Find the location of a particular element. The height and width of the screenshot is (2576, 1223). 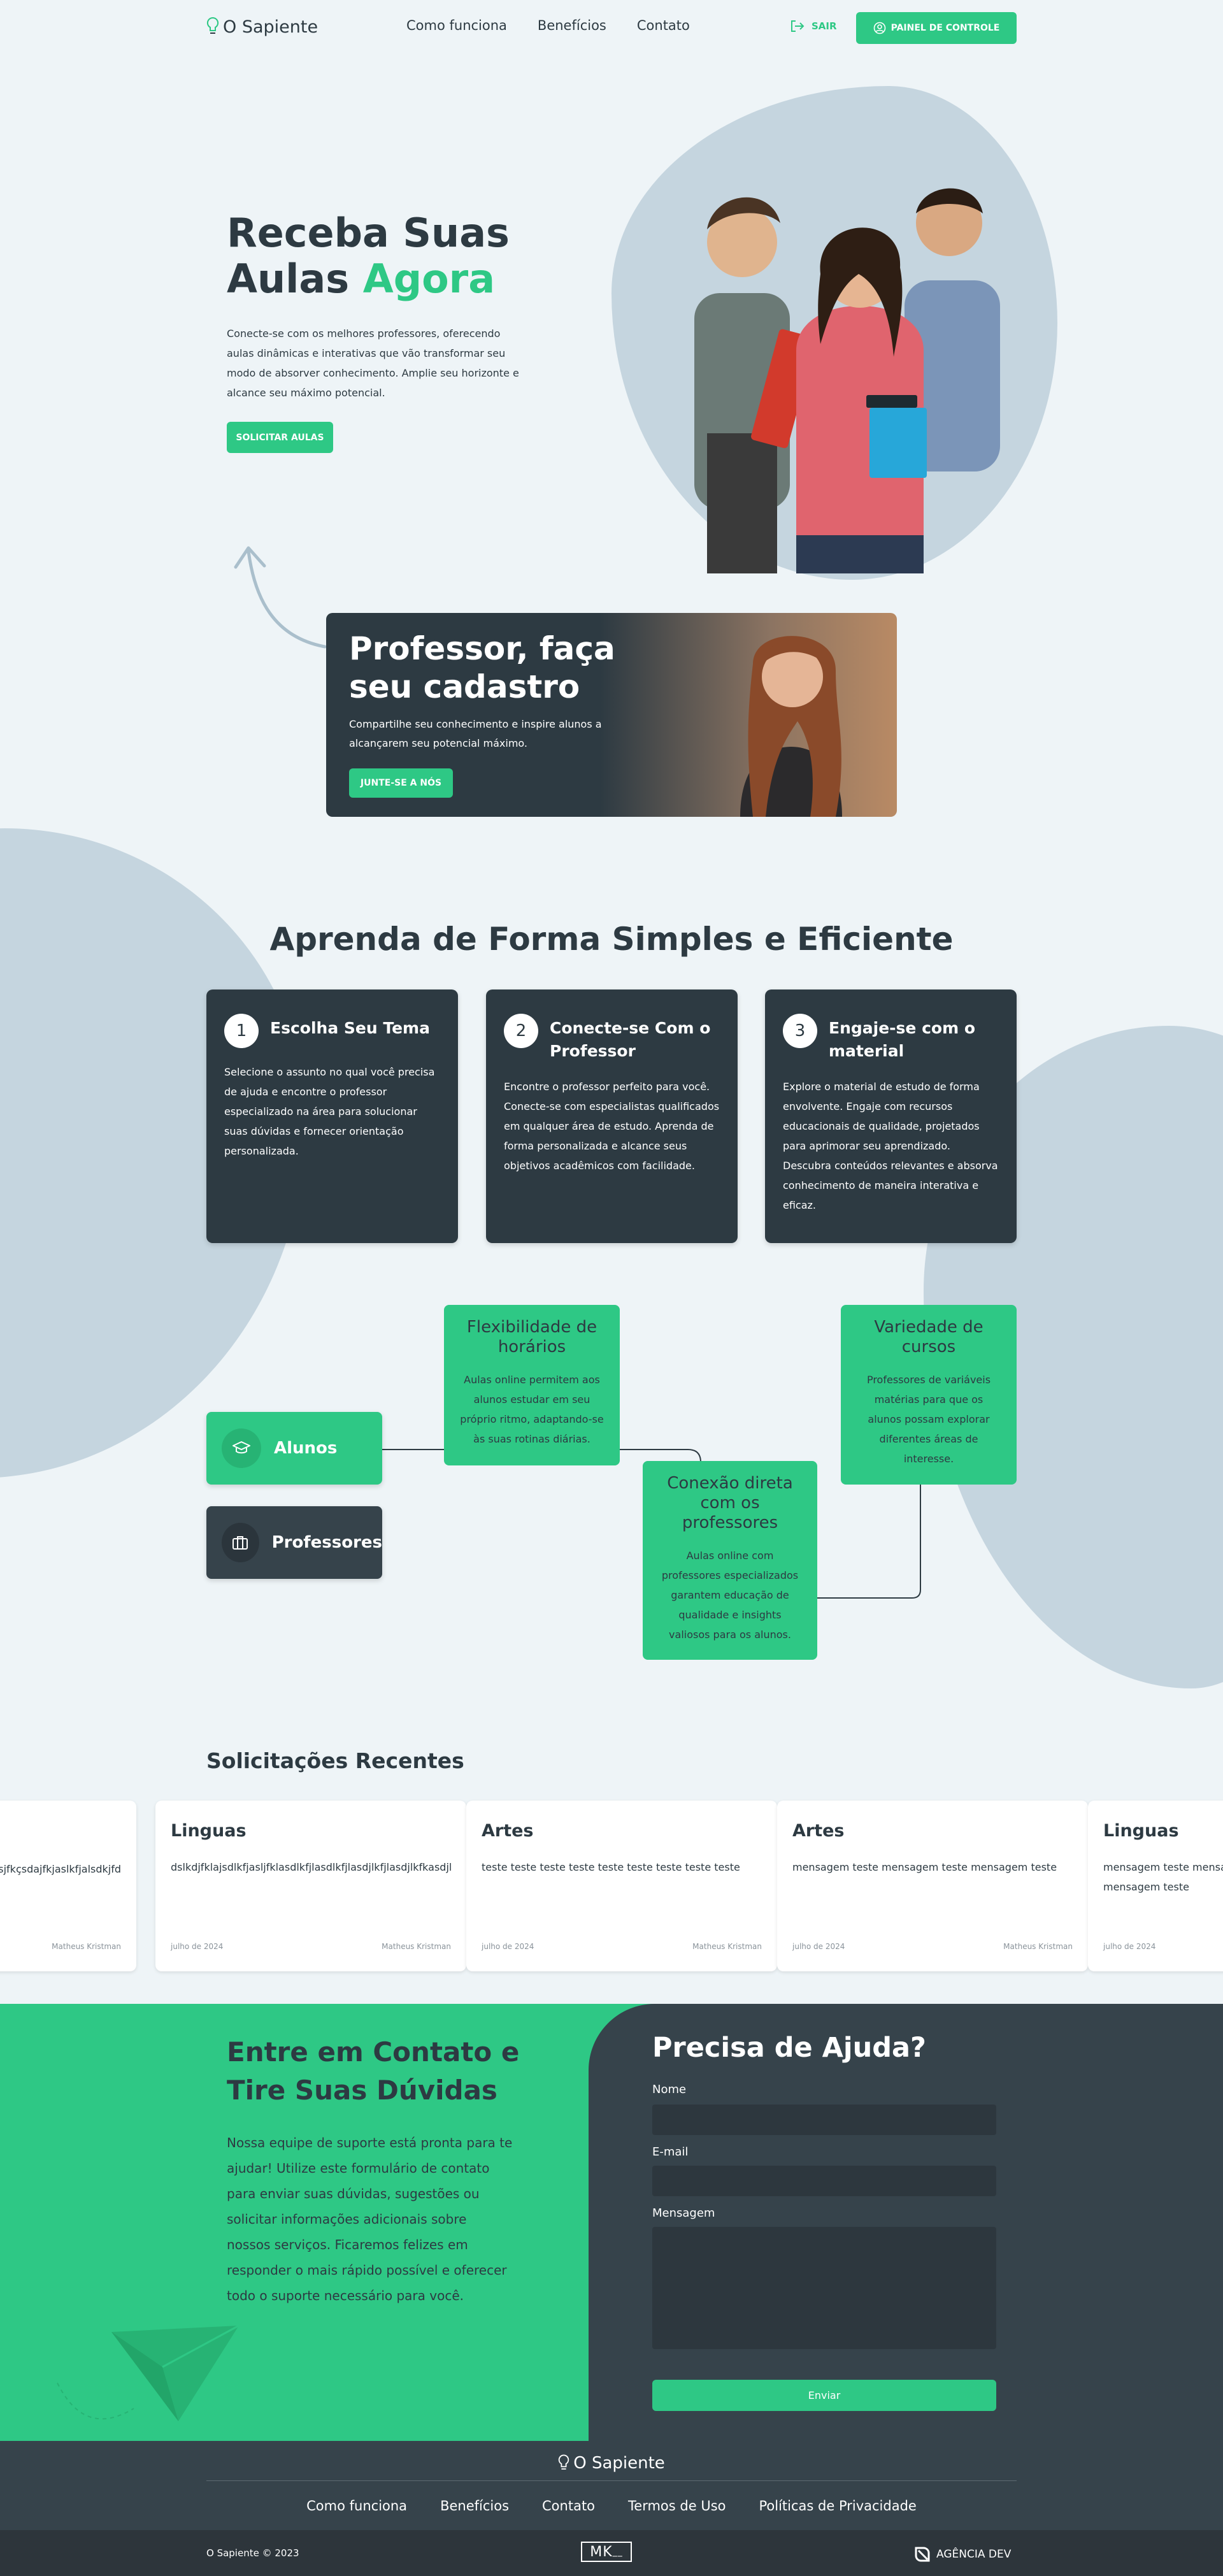

join-us-button: JUNTE-SE A NÓS is located at coordinates (401, 783).